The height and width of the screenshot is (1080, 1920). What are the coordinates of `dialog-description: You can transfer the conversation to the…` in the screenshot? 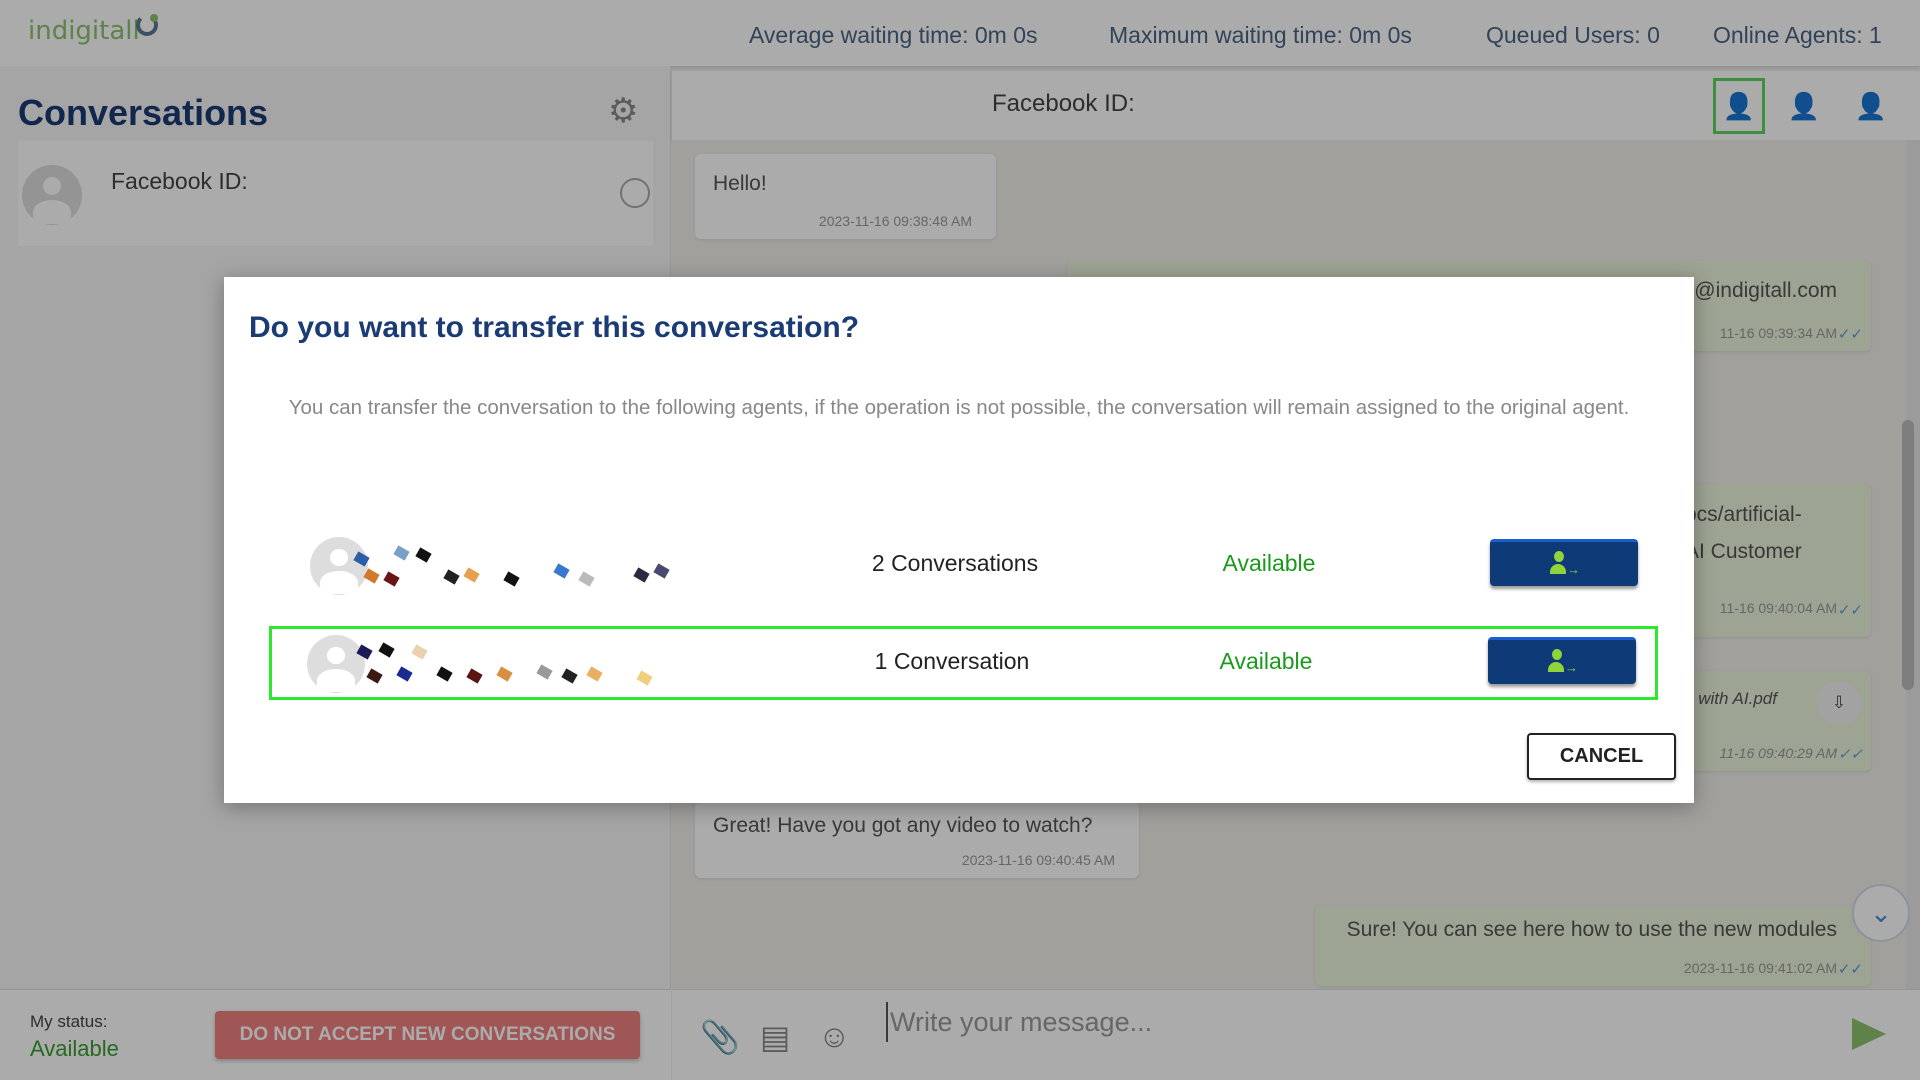 It's located at (959, 407).